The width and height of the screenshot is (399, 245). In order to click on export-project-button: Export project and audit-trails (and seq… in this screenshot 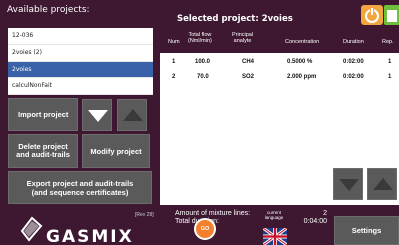, I will do `click(80, 187)`.